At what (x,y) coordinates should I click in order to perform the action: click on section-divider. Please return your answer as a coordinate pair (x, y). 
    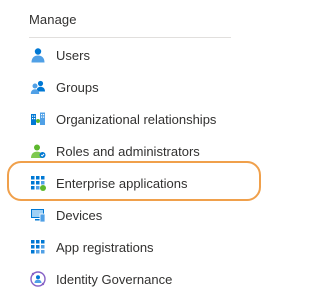
    Looking at the image, I should click on (130, 37).